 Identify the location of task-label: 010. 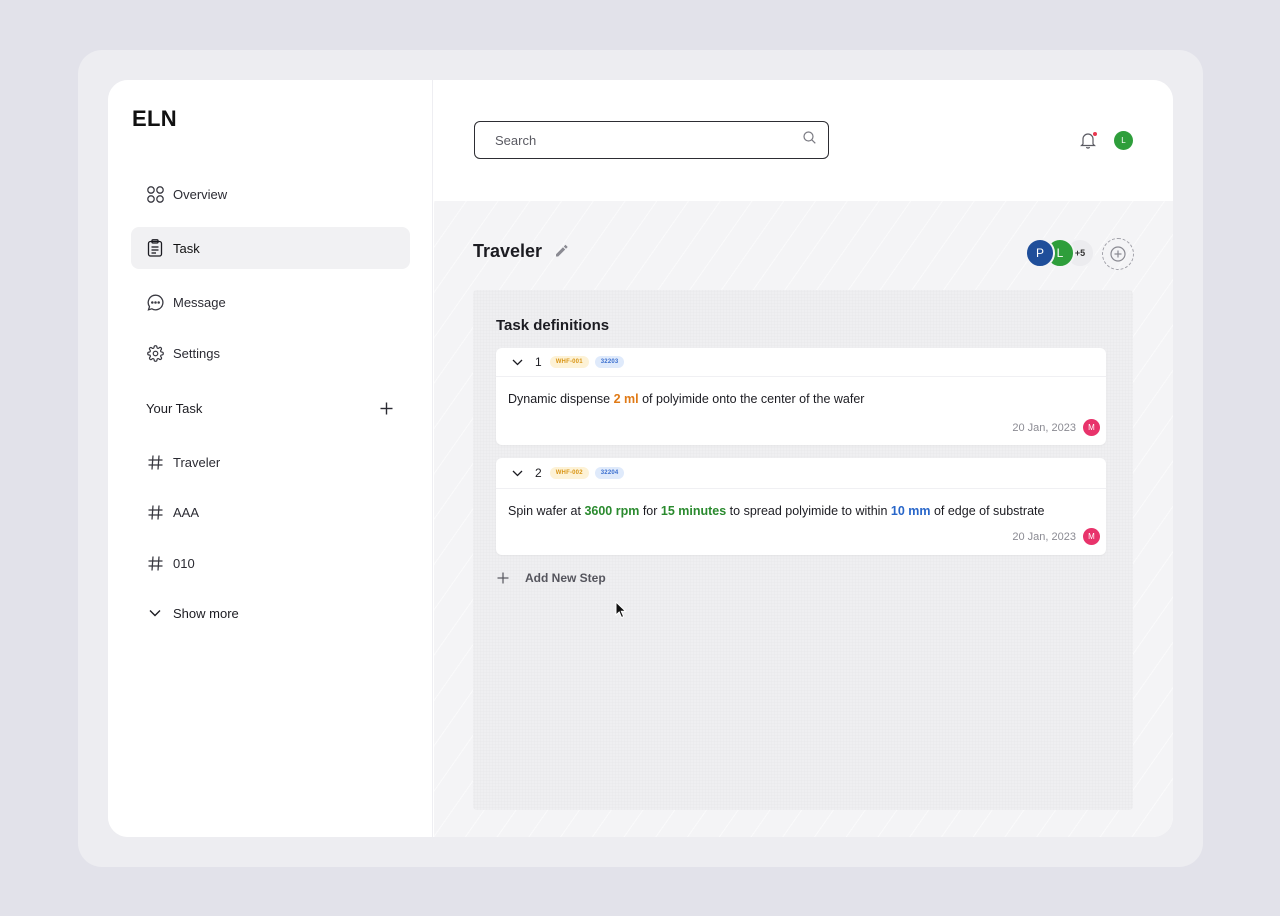
(184, 563).